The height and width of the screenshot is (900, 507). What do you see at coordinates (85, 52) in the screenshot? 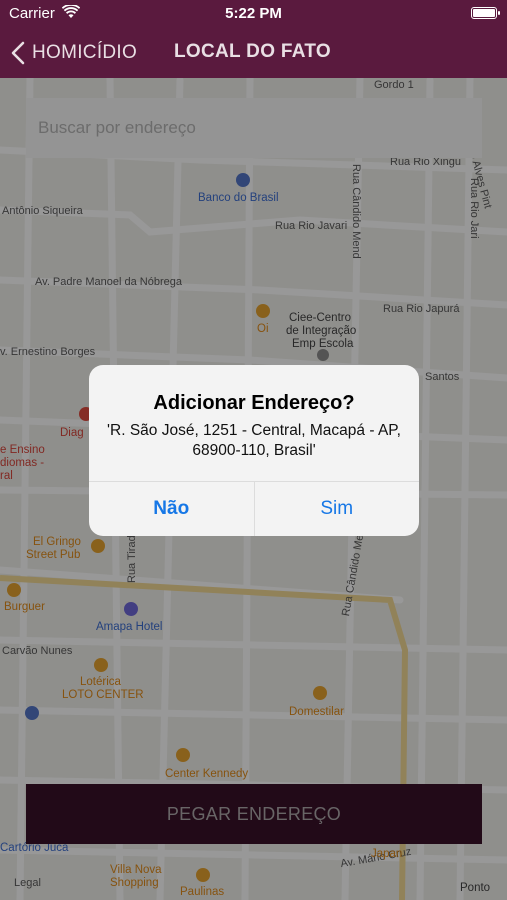
I see `back-label: HOMICÍDIO` at bounding box center [85, 52].